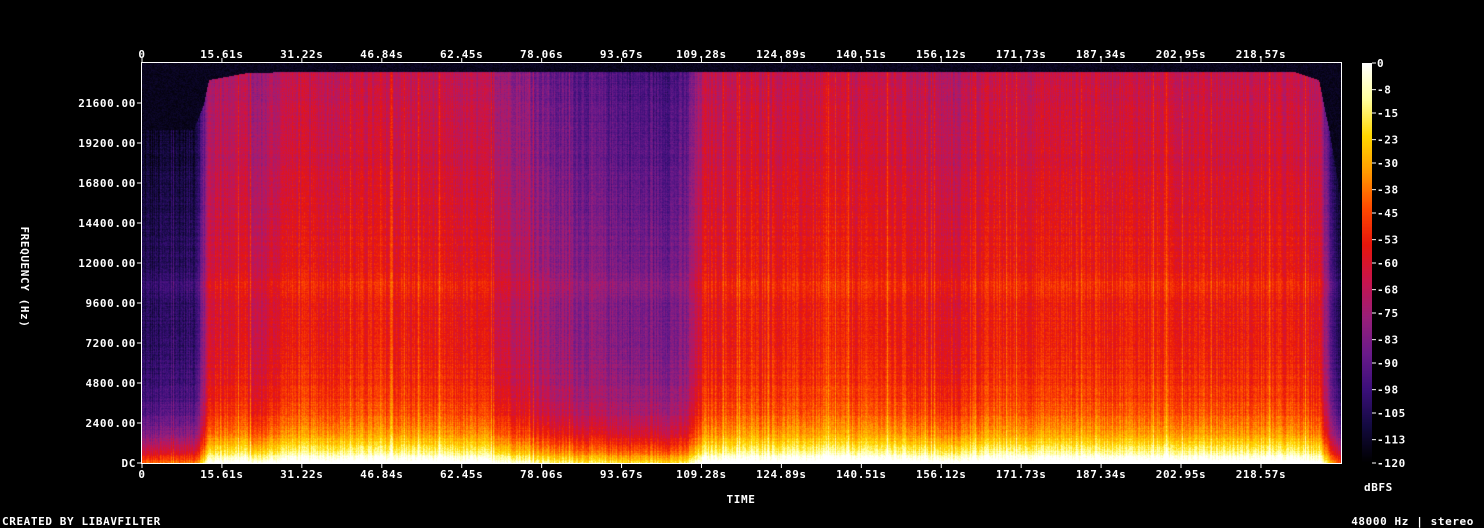  I want to click on x-tick-label-bottom: 218.57s, so click(1261, 474).